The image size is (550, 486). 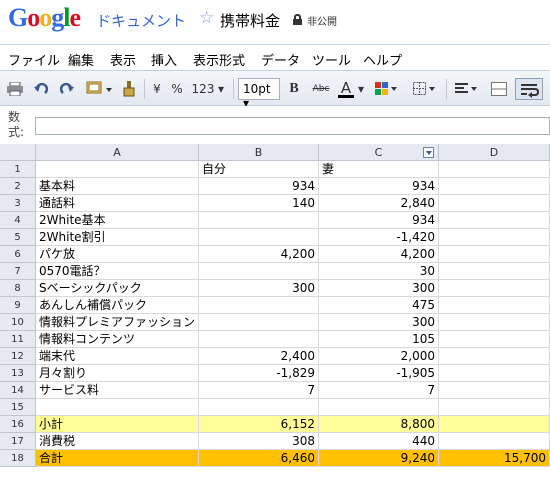 What do you see at coordinates (18, 424) in the screenshot?
I see `row-header: 16` at bounding box center [18, 424].